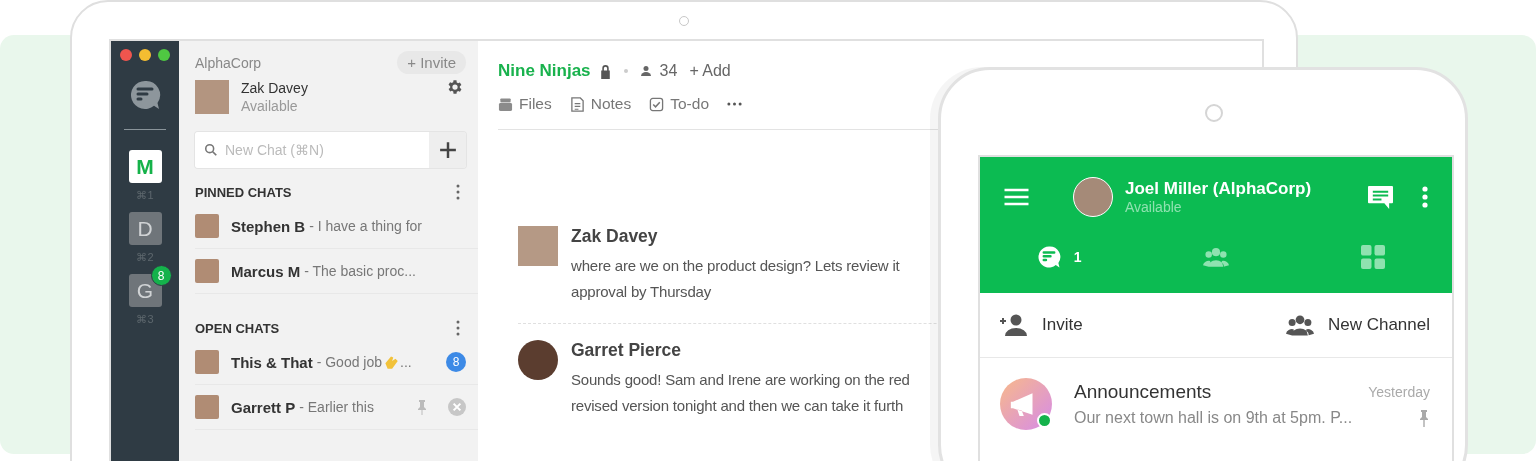 The height and width of the screenshot is (461, 1536). Describe the element at coordinates (126, 55) in the screenshot. I see `close-icon` at that location.